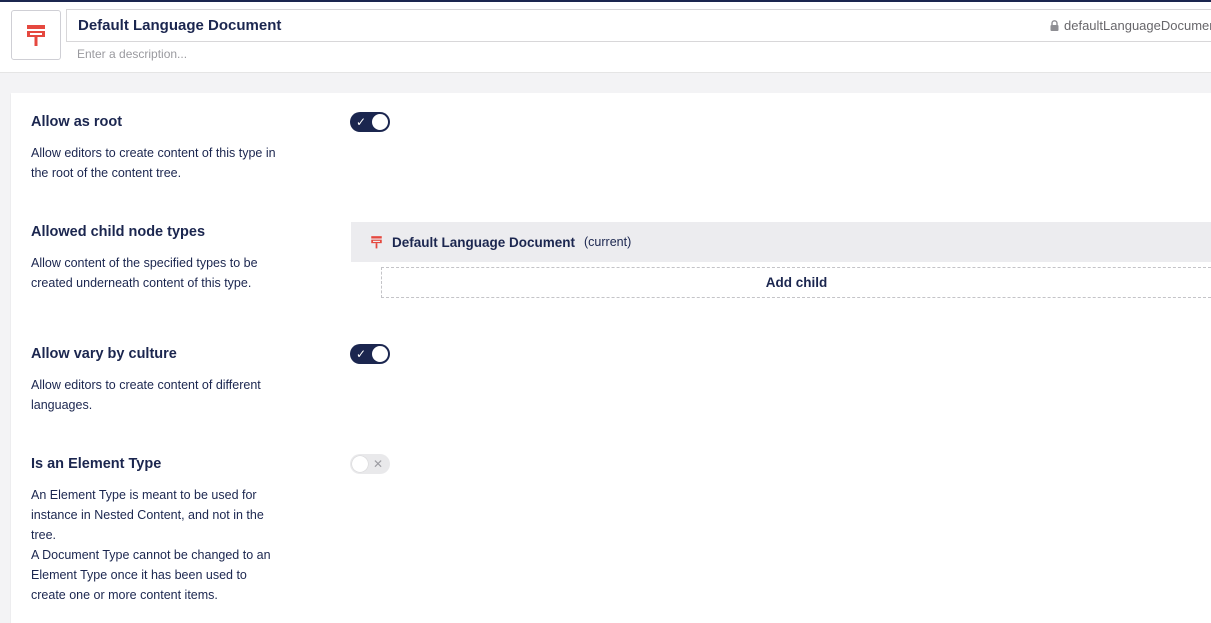 This screenshot has height=623, width=1211. I want to click on doctype-header: default Language Document, so click(605, 37).